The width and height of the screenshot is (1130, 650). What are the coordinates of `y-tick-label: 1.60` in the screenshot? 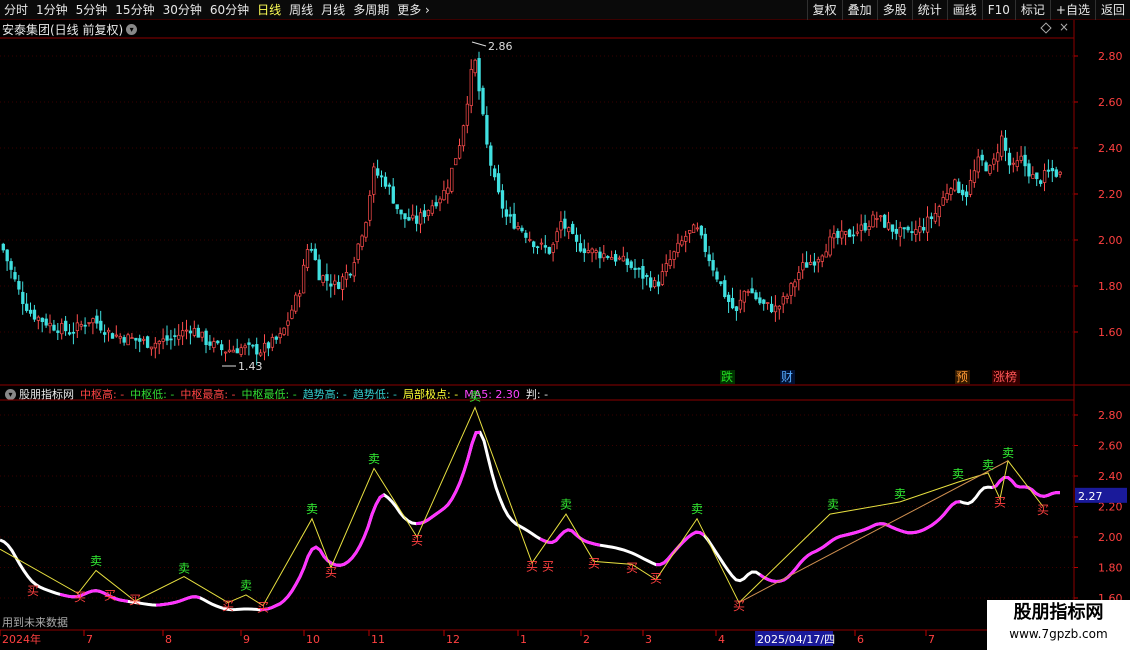 It's located at (1110, 332).